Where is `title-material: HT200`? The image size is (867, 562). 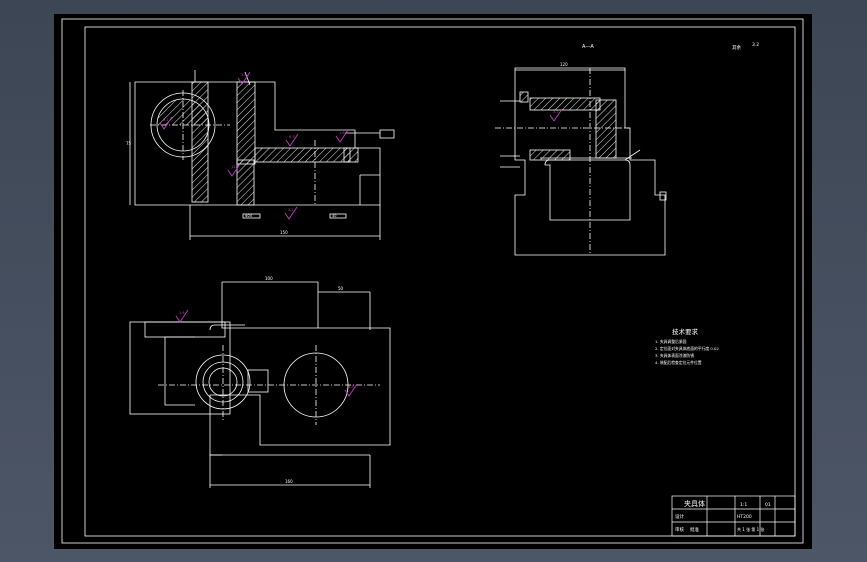 title-material: HT200 is located at coordinates (744, 517).